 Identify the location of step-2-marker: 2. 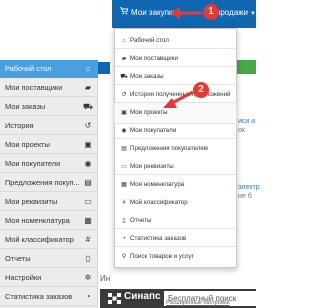
(201, 90).